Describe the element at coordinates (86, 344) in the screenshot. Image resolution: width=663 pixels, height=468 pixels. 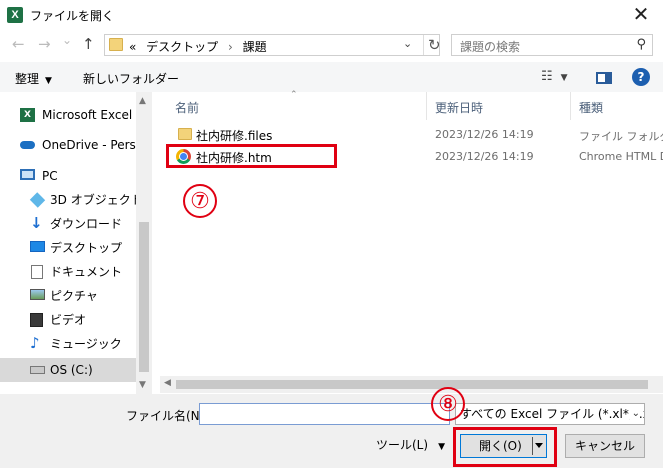
I see `sidebar-item-label: ミュージック` at that location.